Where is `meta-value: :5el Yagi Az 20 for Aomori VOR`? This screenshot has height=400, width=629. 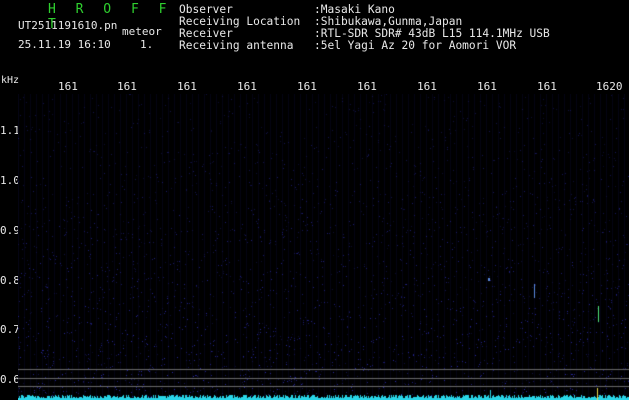 meta-value: :5el Yagi Az 20 for Aomori VOR is located at coordinates (415, 45).